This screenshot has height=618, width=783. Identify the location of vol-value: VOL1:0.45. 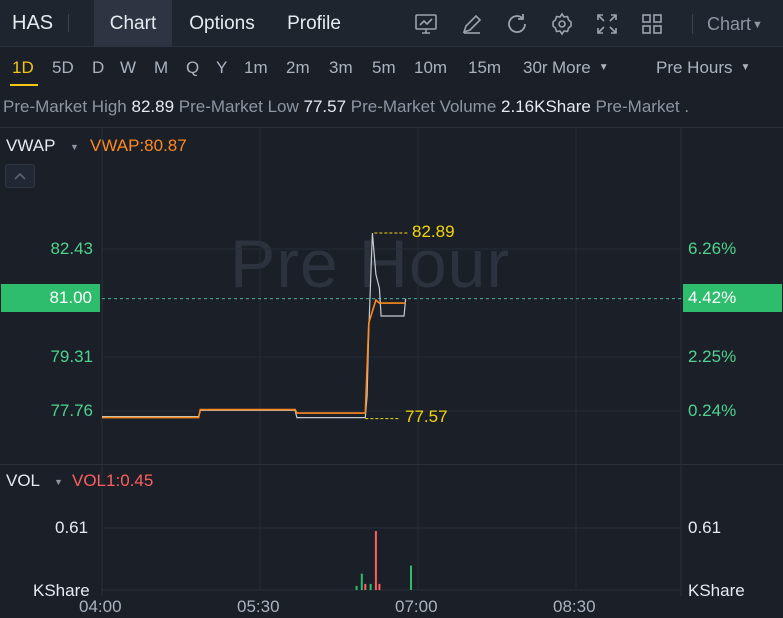
(113, 480).